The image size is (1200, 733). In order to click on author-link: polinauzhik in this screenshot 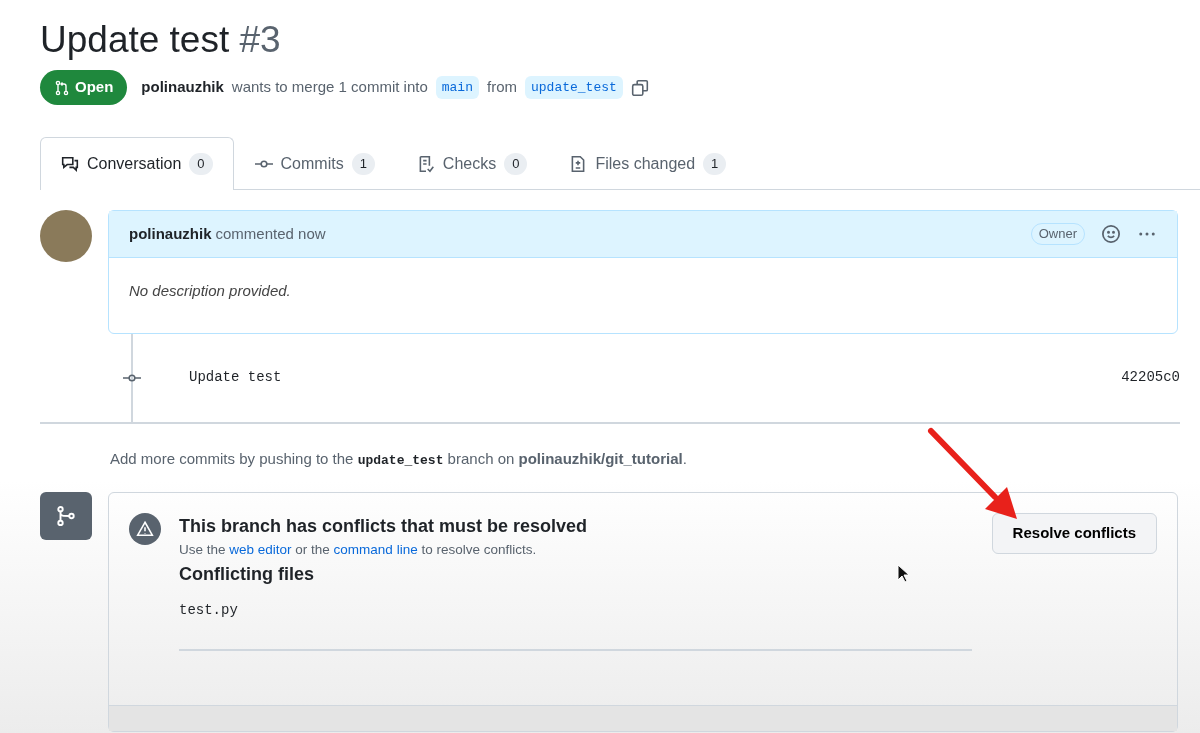, I will do `click(182, 87)`.